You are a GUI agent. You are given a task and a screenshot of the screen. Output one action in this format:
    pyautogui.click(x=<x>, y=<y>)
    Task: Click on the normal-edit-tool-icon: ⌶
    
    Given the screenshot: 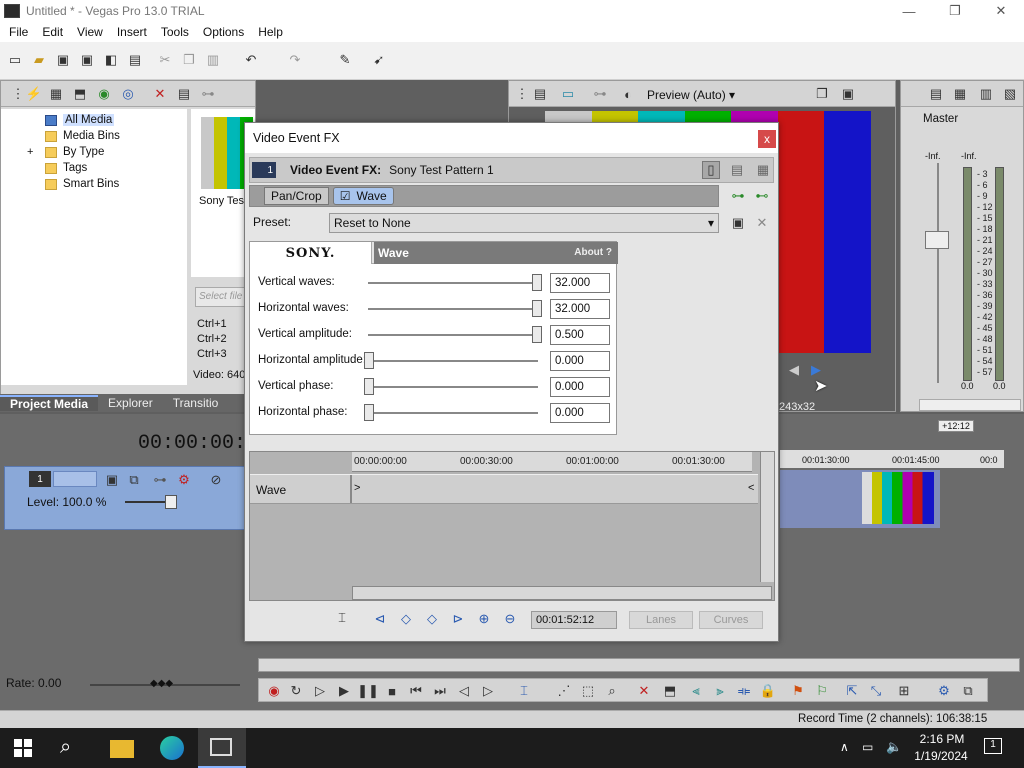 What is the action you would take?
    pyautogui.click(x=524, y=691)
    